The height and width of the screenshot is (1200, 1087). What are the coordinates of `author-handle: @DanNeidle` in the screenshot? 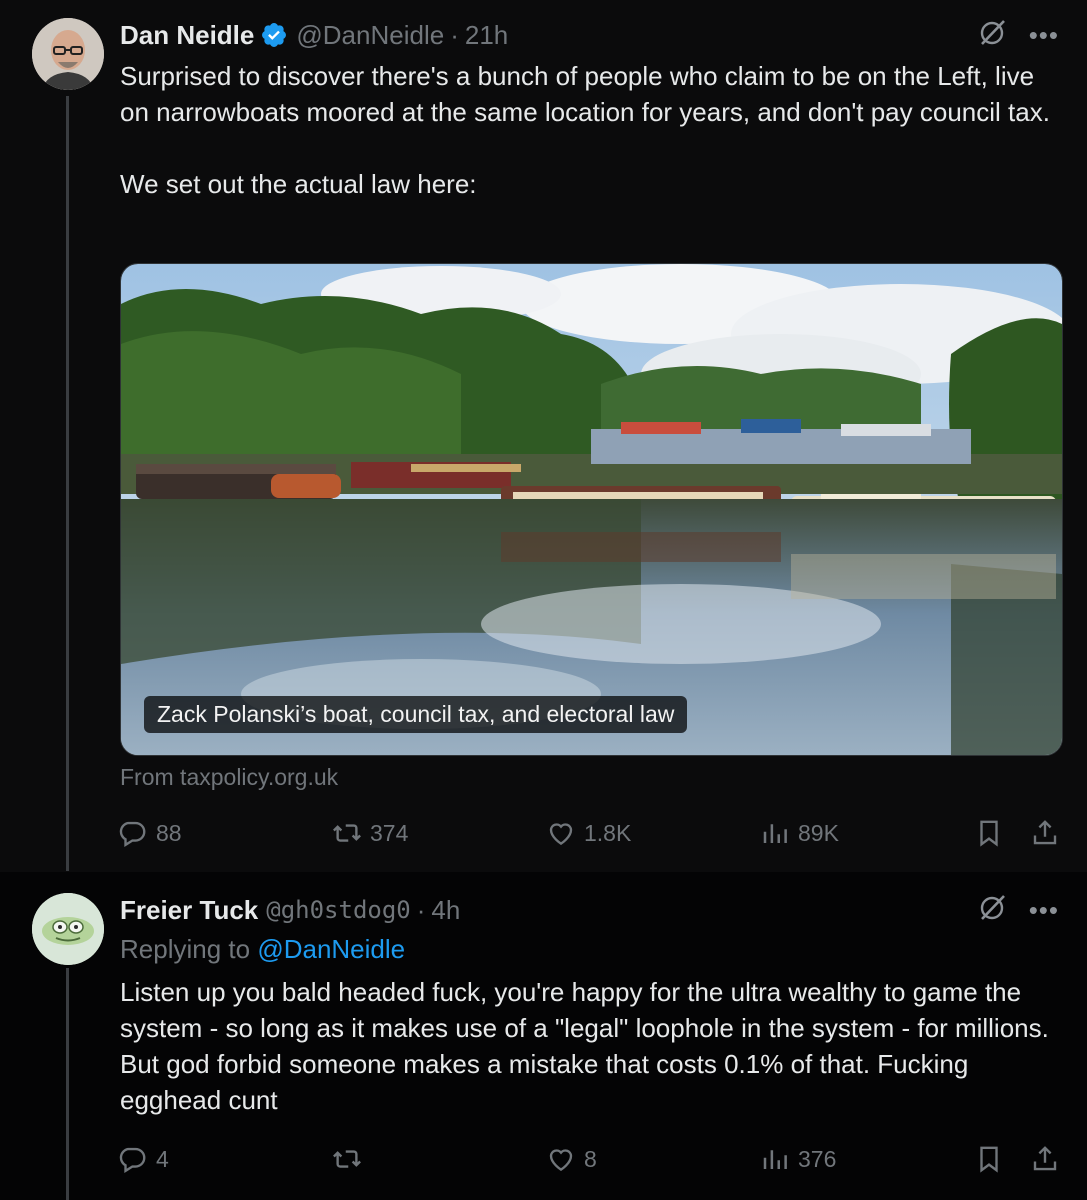 It's located at (370, 35).